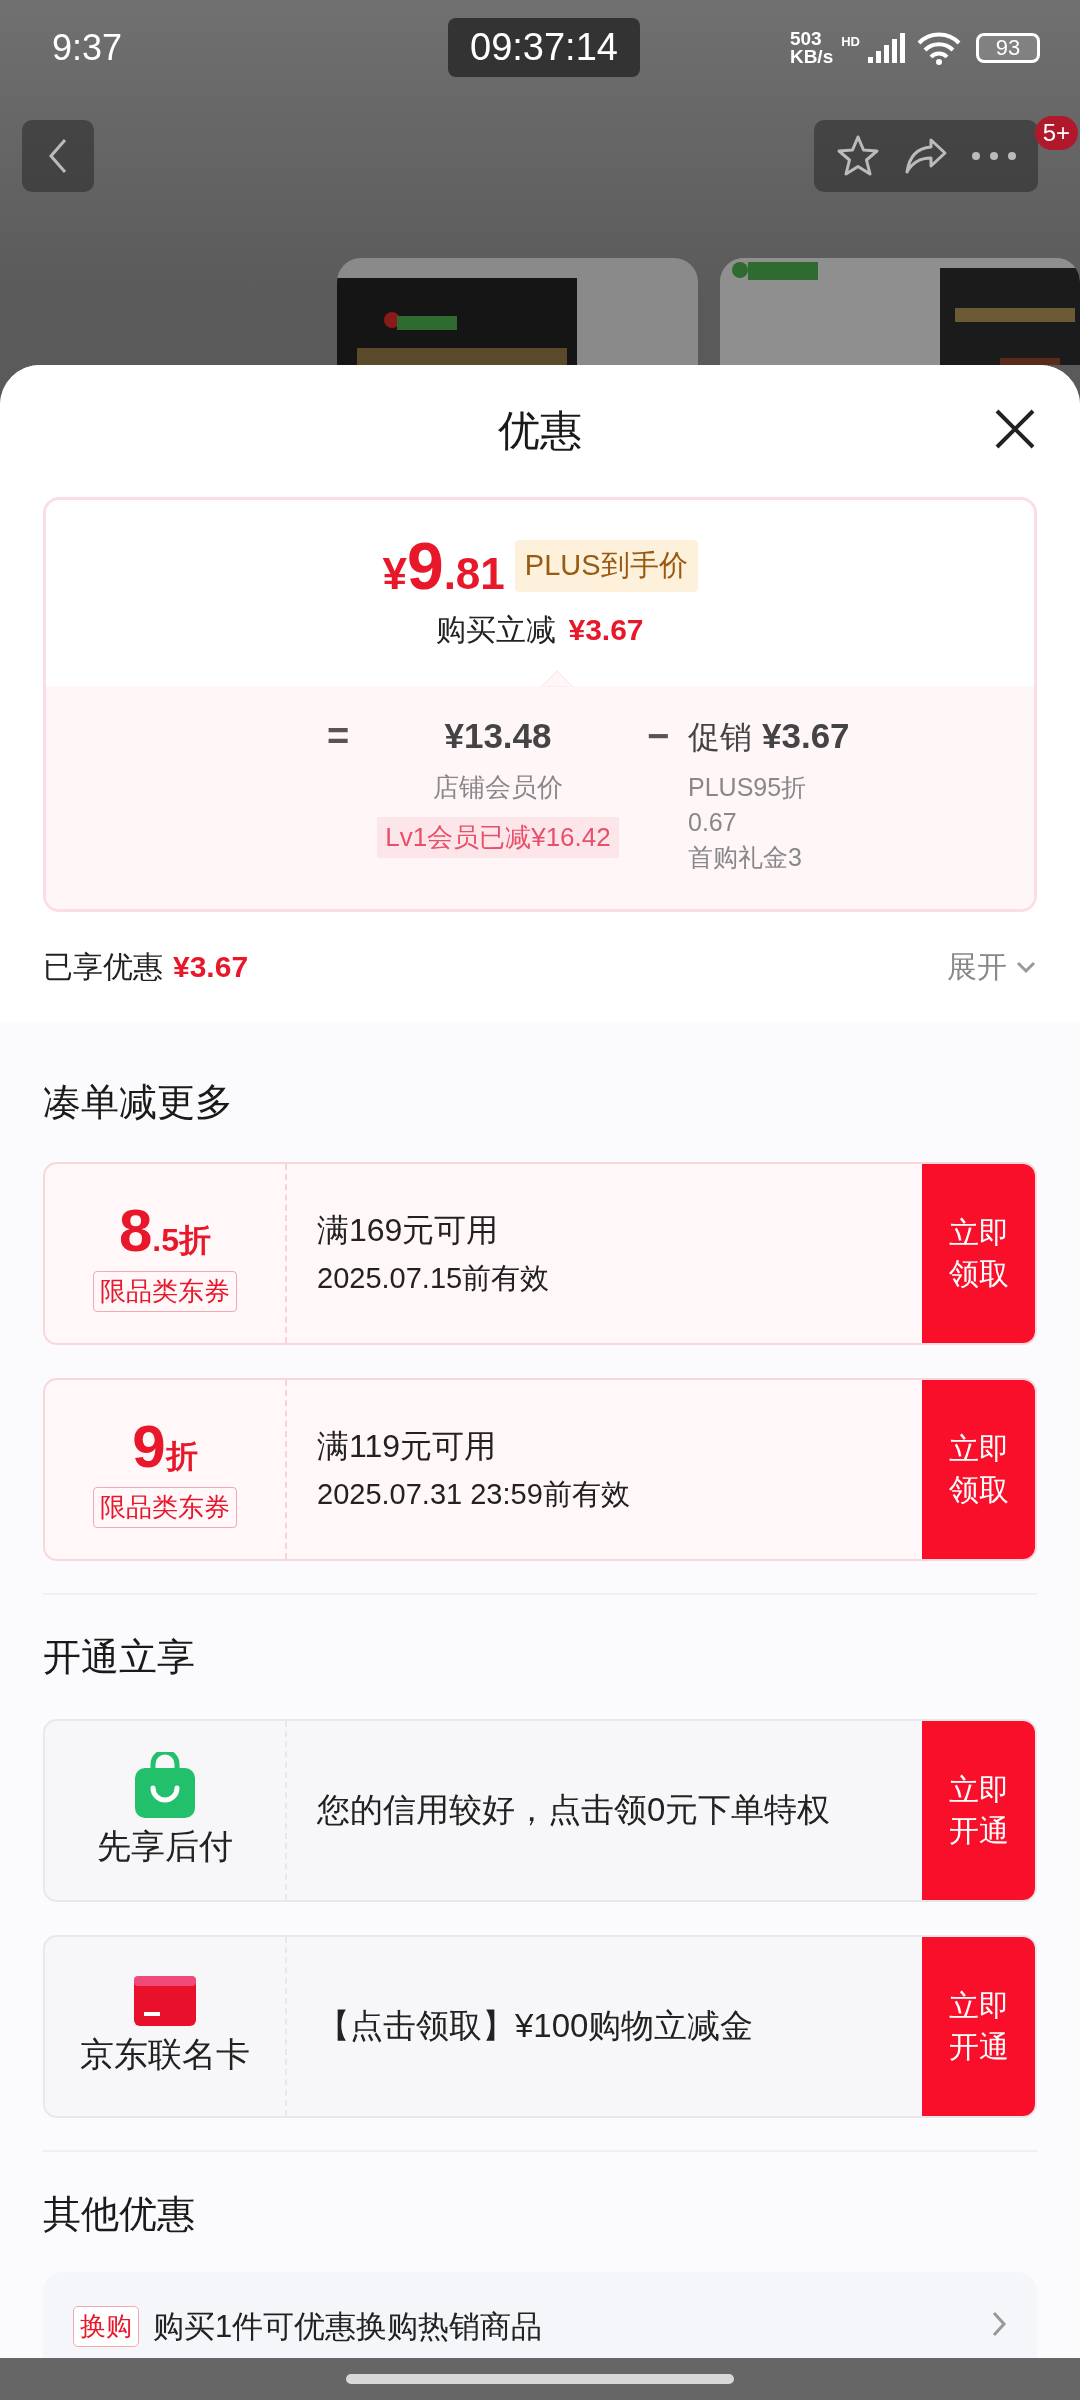 The height and width of the screenshot is (2400, 1080). I want to click on offer-row: 换购 购买1件可优惠换购热销商品, so click(540, 2315).